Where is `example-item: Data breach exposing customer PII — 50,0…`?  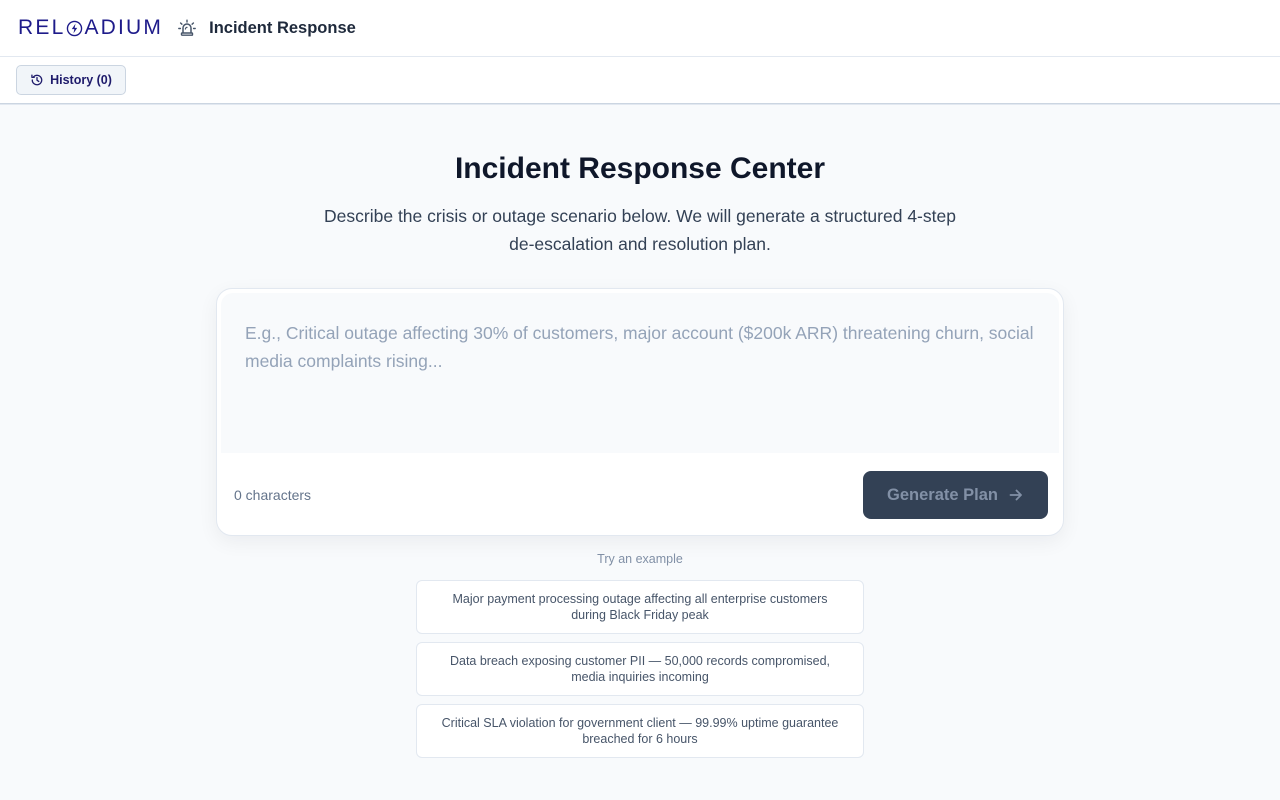 example-item: Data breach exposing customer PII — 50,0… is located at coordinates (640, 669).